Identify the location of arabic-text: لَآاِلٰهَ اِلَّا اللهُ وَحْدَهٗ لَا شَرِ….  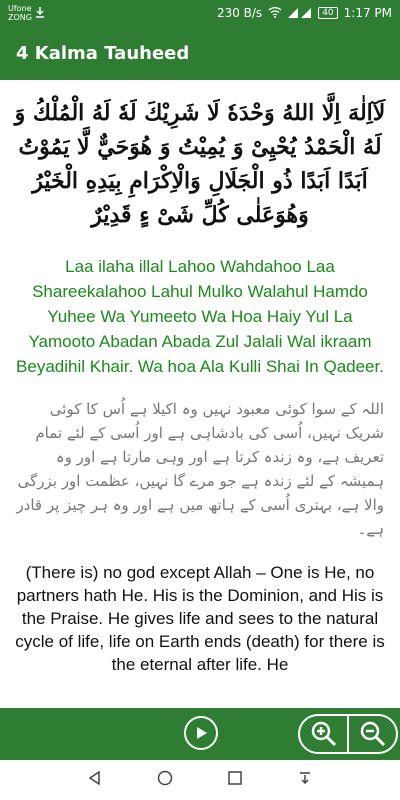
(200, 164).